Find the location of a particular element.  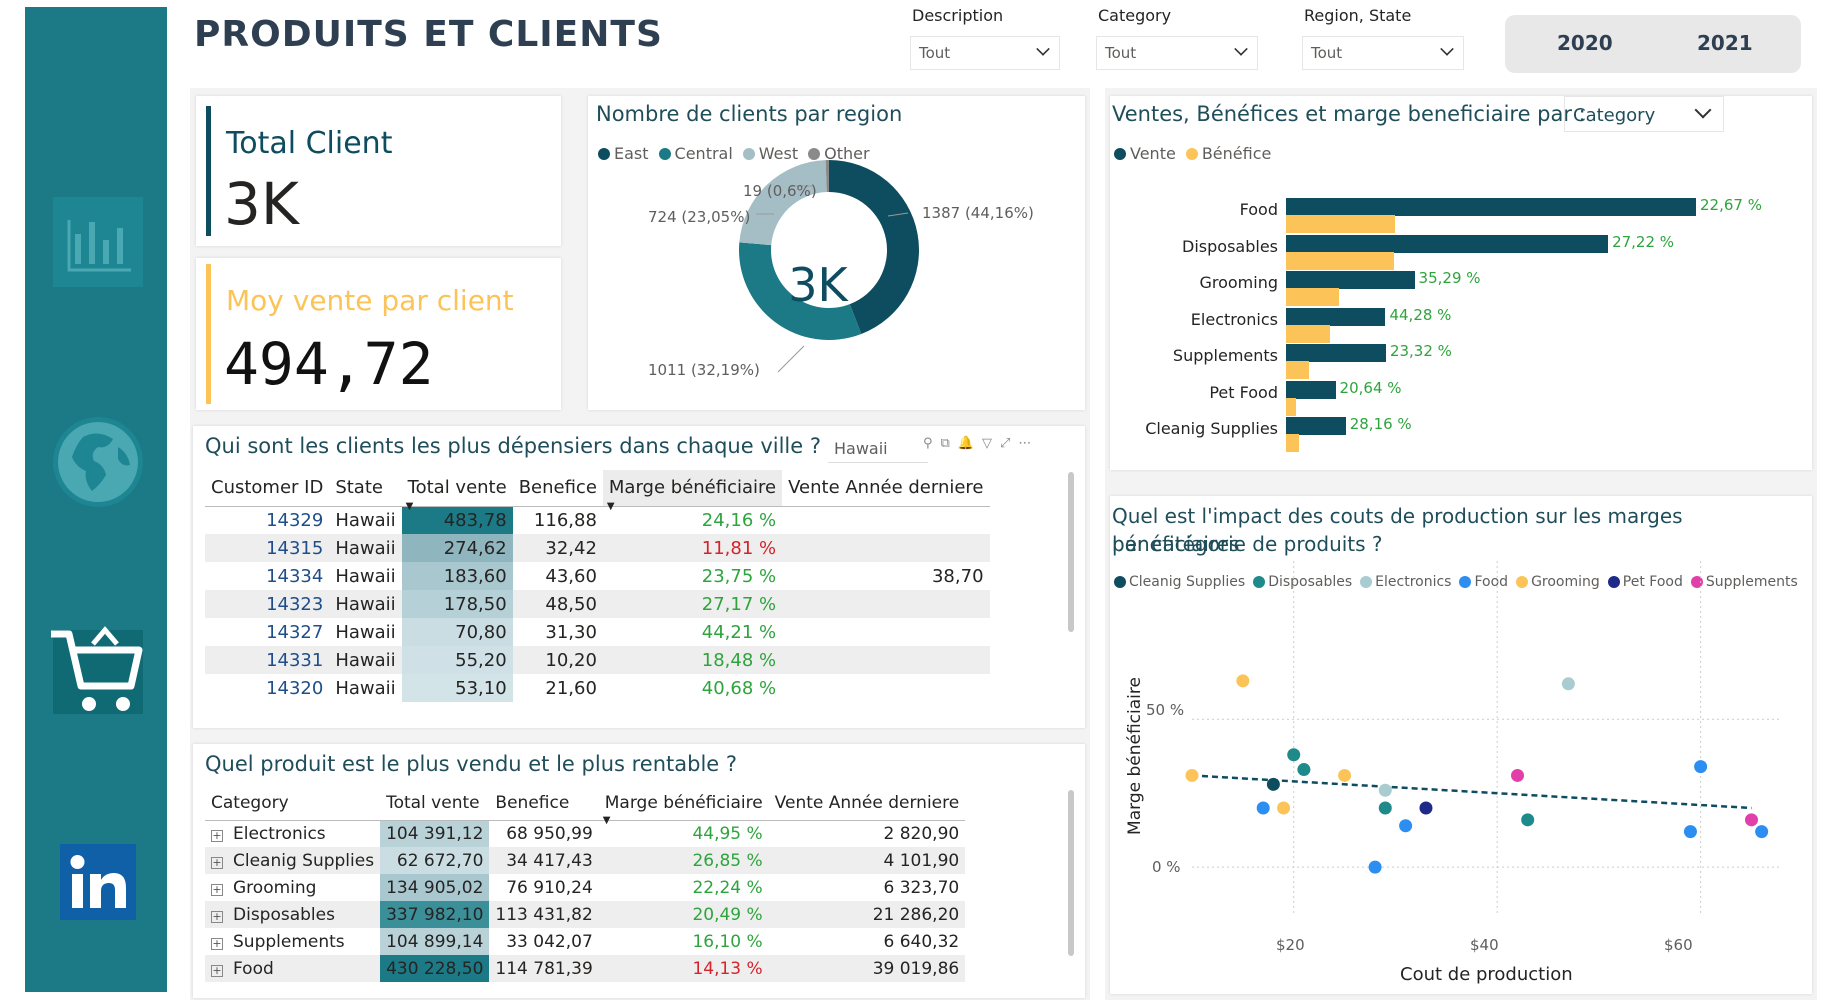

cell-marge: 18,48 % is located at coordinates (739, 660).